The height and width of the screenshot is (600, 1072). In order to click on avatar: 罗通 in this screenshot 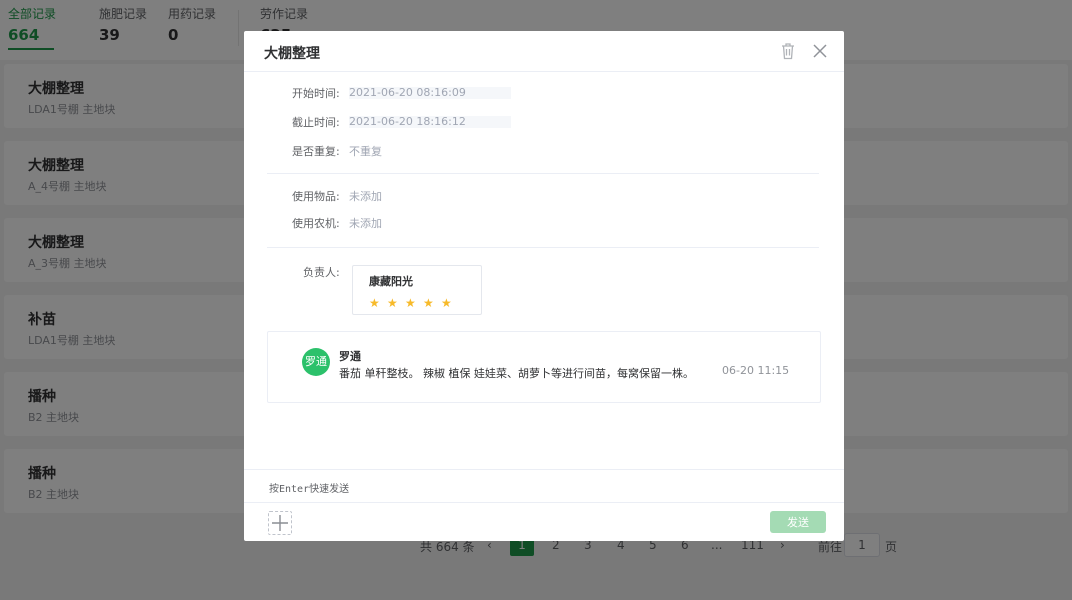, I will do `click(316, 362)`.